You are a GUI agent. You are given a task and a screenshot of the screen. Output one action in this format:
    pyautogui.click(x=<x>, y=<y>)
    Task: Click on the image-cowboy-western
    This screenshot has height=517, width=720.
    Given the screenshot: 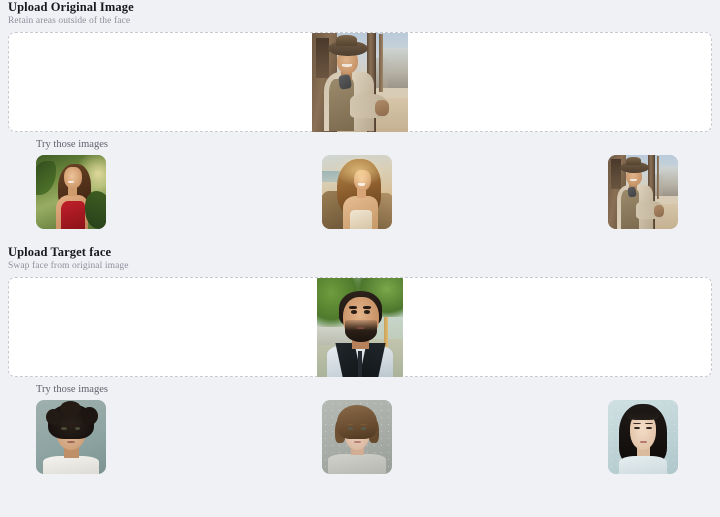 What is the action you would take?
    pyautogui.click(x=360, y=82)
    